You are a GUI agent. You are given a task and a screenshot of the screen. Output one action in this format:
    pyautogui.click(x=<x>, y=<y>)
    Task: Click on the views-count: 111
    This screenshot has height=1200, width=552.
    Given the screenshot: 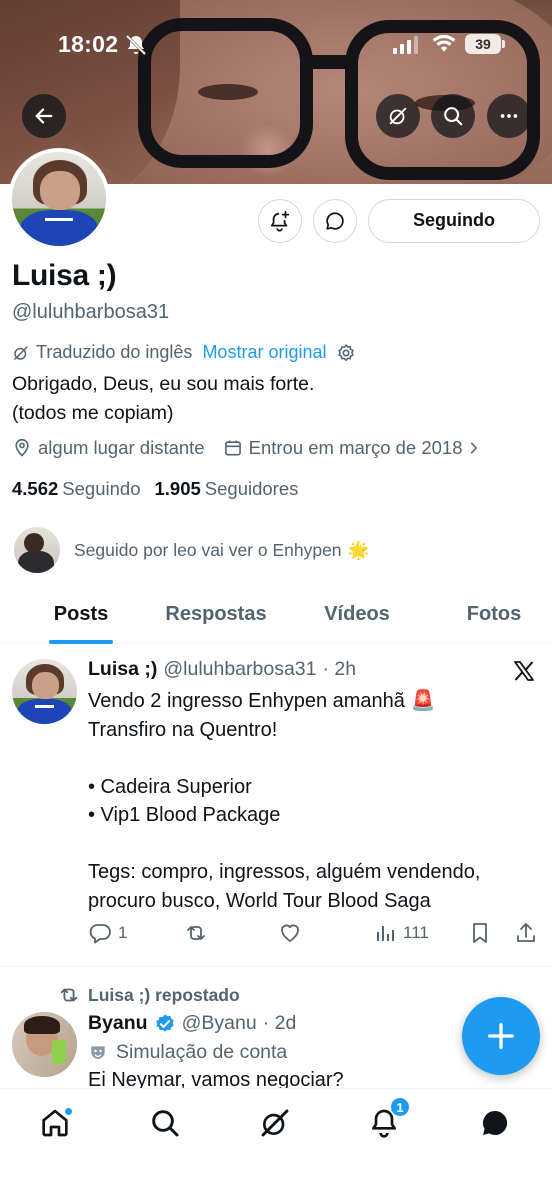 What is the action you would take?
    pyautogui.click(x=416, y=932)
    